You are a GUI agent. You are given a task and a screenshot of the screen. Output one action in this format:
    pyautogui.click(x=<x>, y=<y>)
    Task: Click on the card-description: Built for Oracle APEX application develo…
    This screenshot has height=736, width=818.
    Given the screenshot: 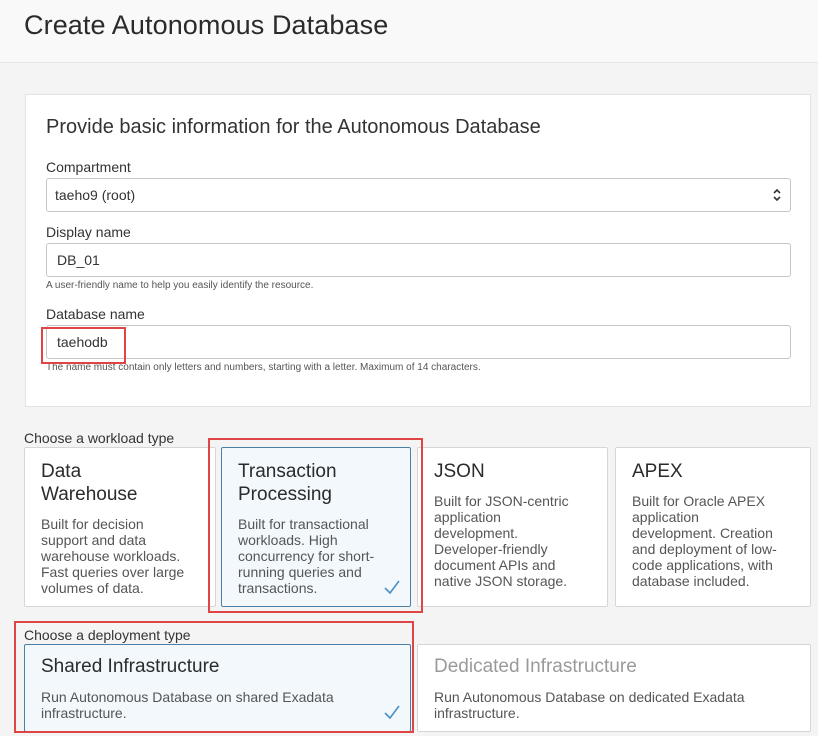 What is the action you would take?
    pyautogui.click(x=704, y=541)
    